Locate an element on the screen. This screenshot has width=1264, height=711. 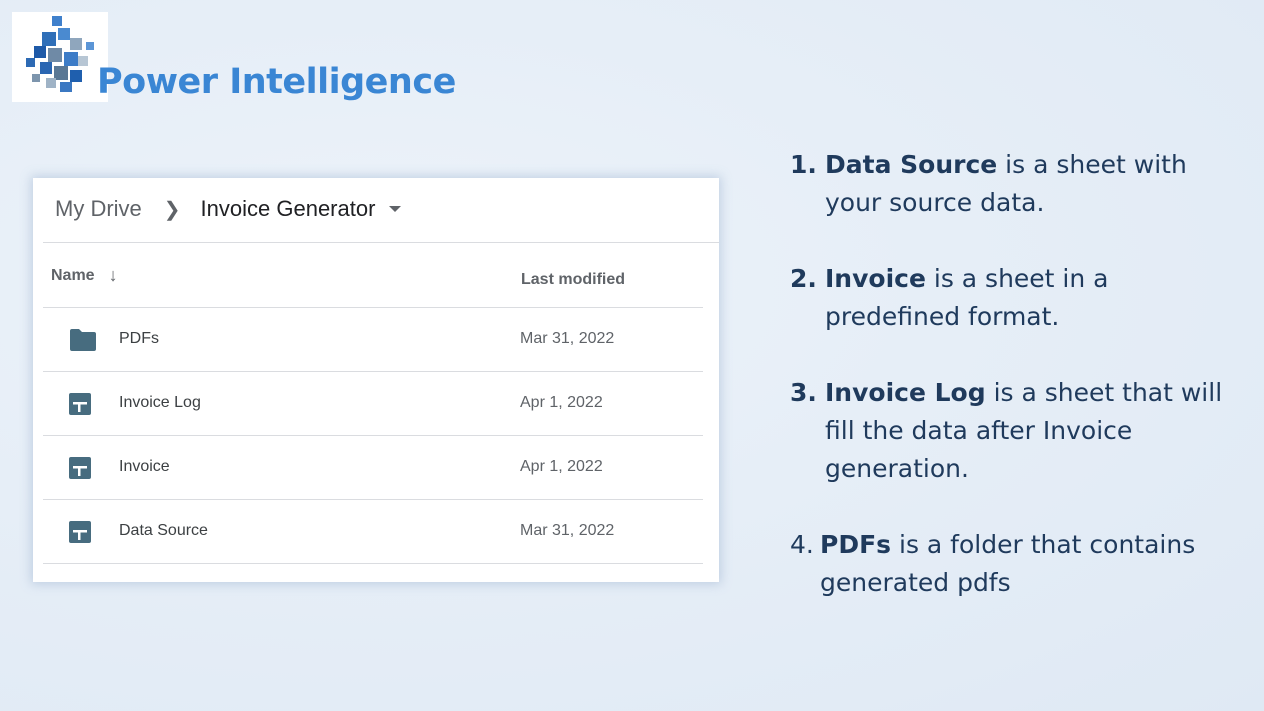
breadcrumb: My Drive ❯ Invoice Generator is located at coordinates (228, 209).